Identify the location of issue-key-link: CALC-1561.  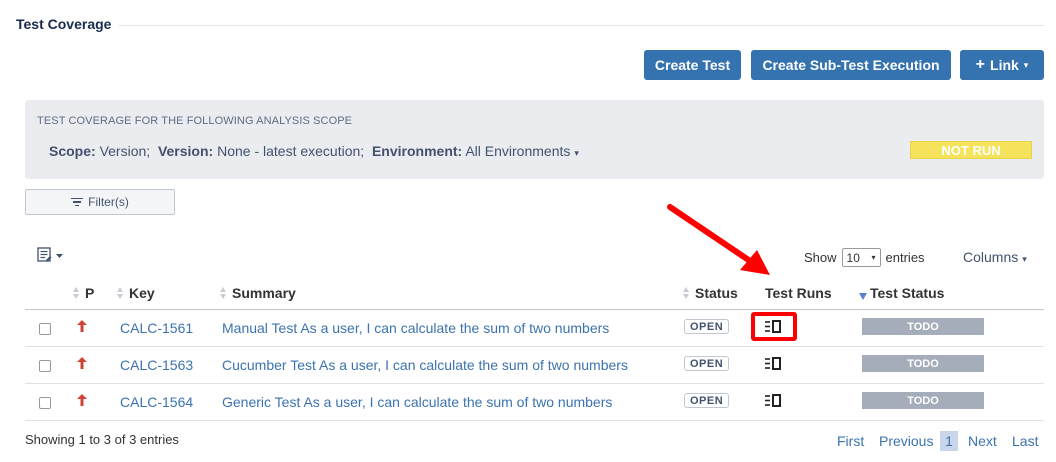
(156, 328).